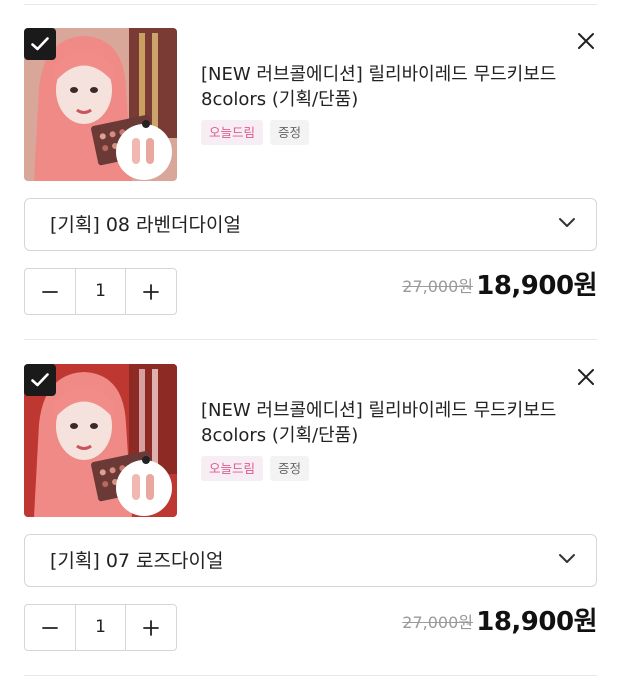 This screenshot has width=621, height=680. What do you see at coordinates (310, 560) in the screenshot?
I see `option-select: [기획] 07 로즈다이얼` at bounding box center [310, 560].